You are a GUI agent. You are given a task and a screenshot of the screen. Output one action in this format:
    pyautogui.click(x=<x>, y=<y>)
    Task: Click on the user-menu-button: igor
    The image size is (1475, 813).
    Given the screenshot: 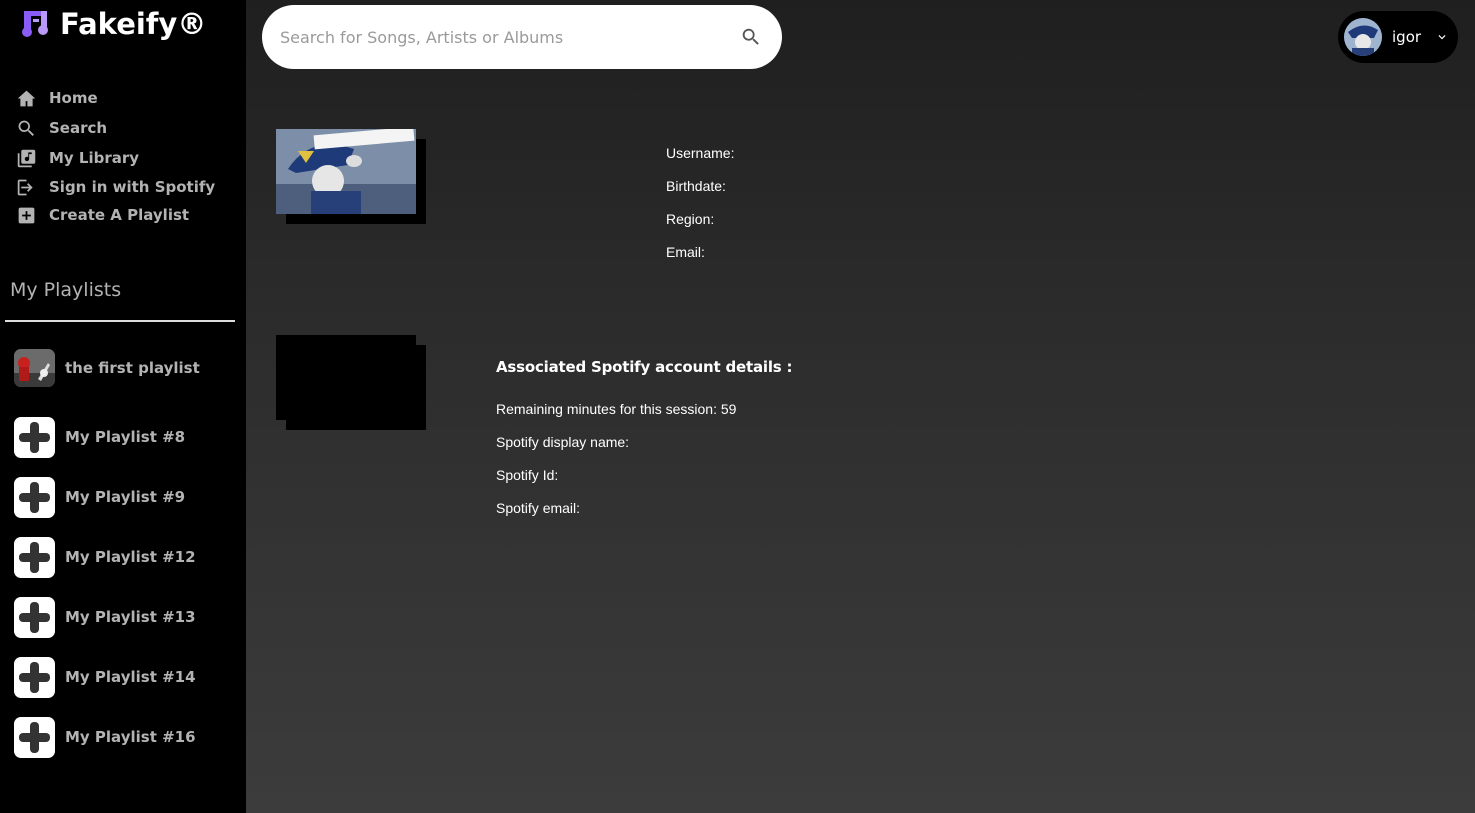 What is the action you would take?
    pyautogui.click(x=1398, y=37)
    